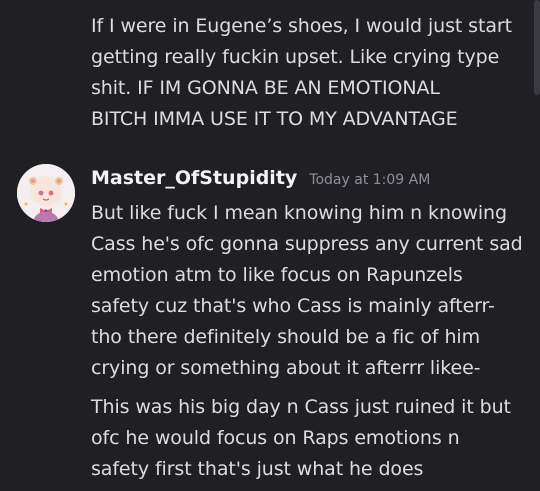  I want to click on avatar-image, so click(46, 193).